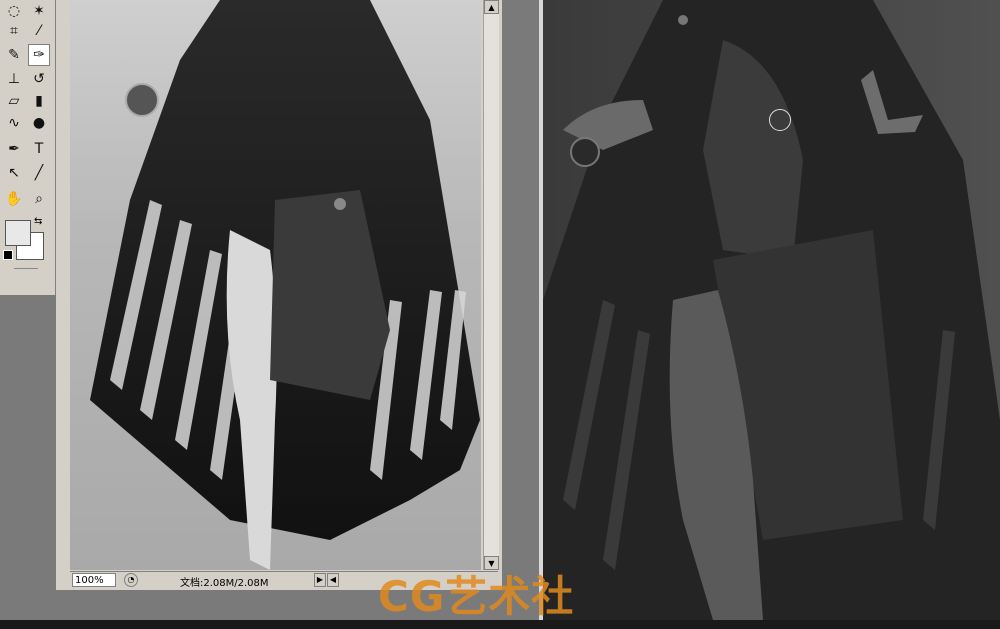  What do you see at coordinates (39, 173) in the screenshot?
I see `line-tool-icon: ╱` at bounding box center [39, 173].